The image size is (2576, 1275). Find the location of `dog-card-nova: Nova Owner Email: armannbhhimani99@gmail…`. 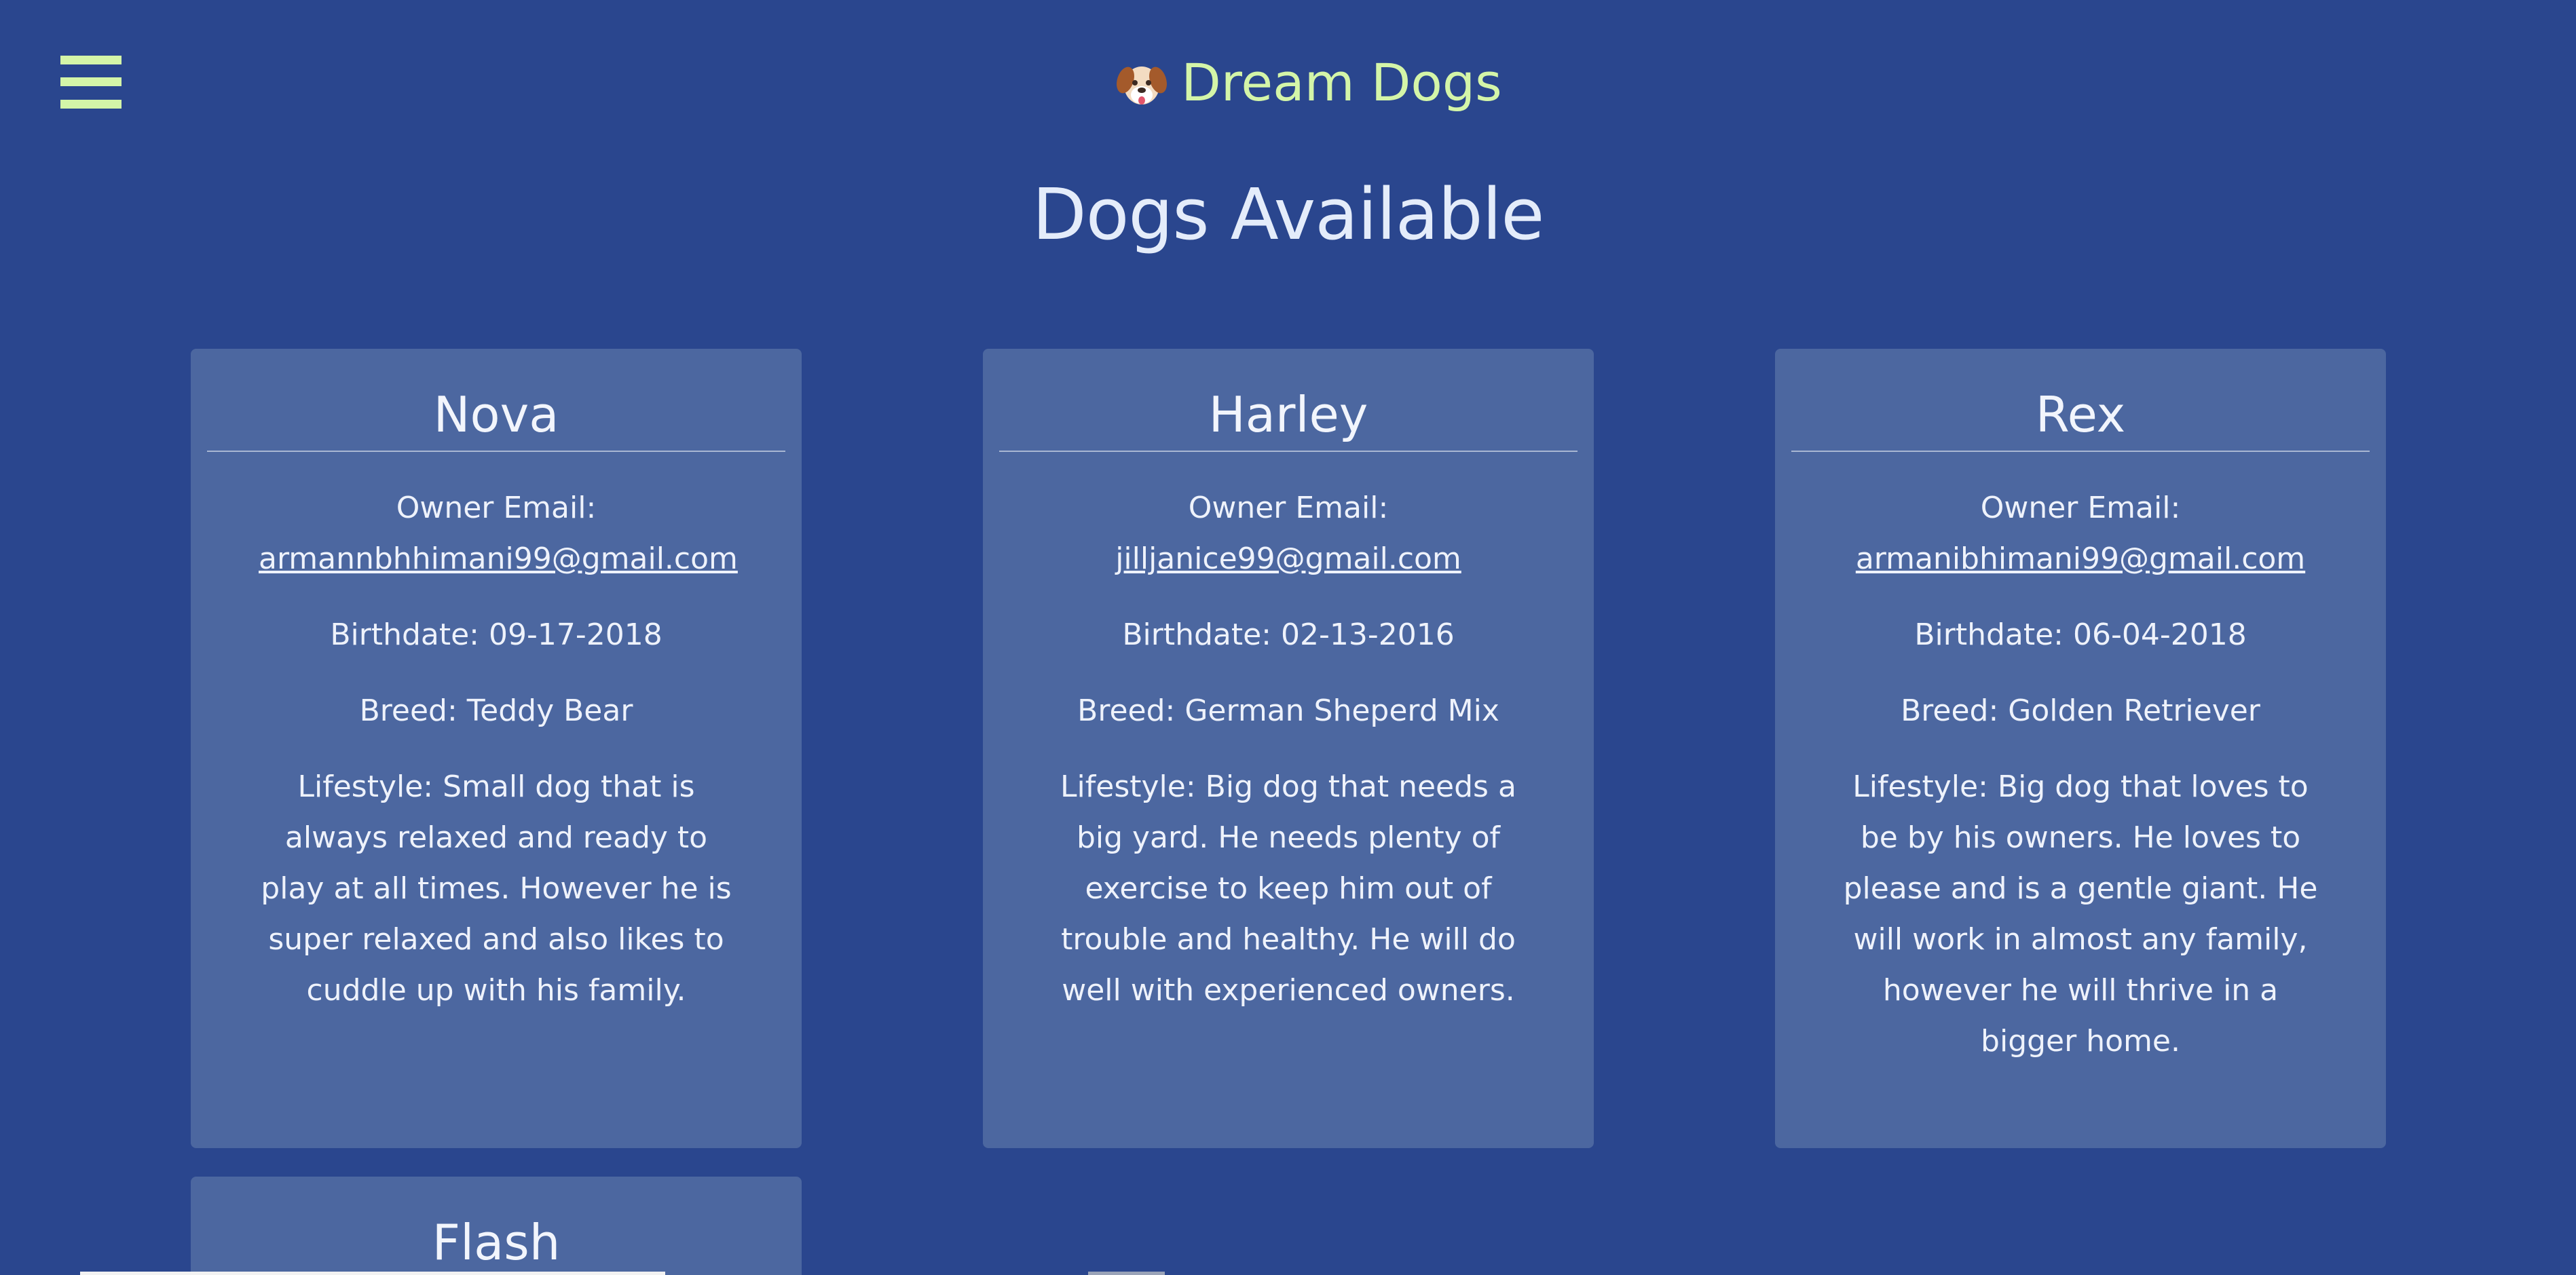

dog-card-nova: Nova Owner Email: armannbhhimani99@gmail… is located at coordinates (497, 748).